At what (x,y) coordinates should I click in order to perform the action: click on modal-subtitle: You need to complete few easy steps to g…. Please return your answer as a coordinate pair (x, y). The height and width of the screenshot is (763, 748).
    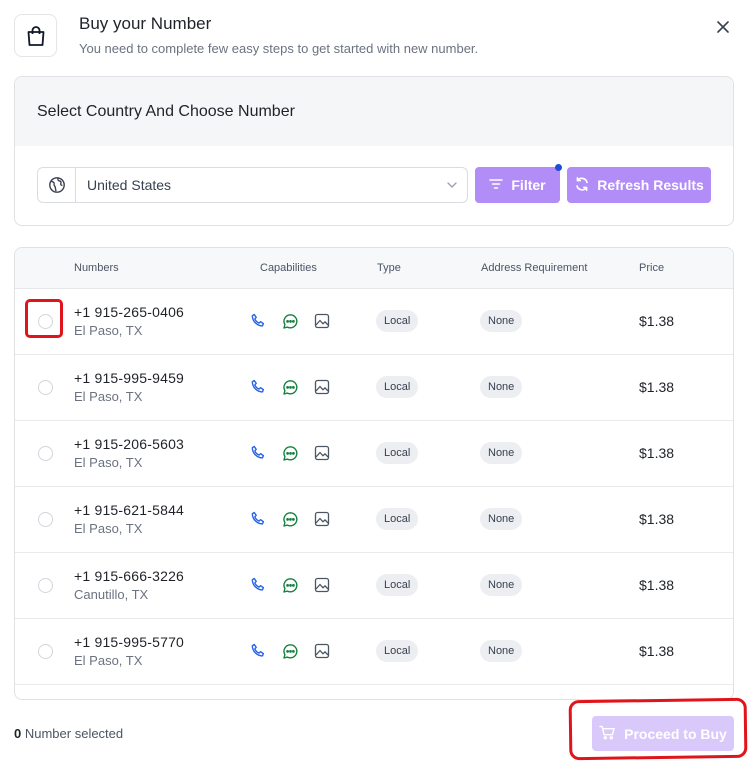
    Looking at the image, I should click on (279, 48).